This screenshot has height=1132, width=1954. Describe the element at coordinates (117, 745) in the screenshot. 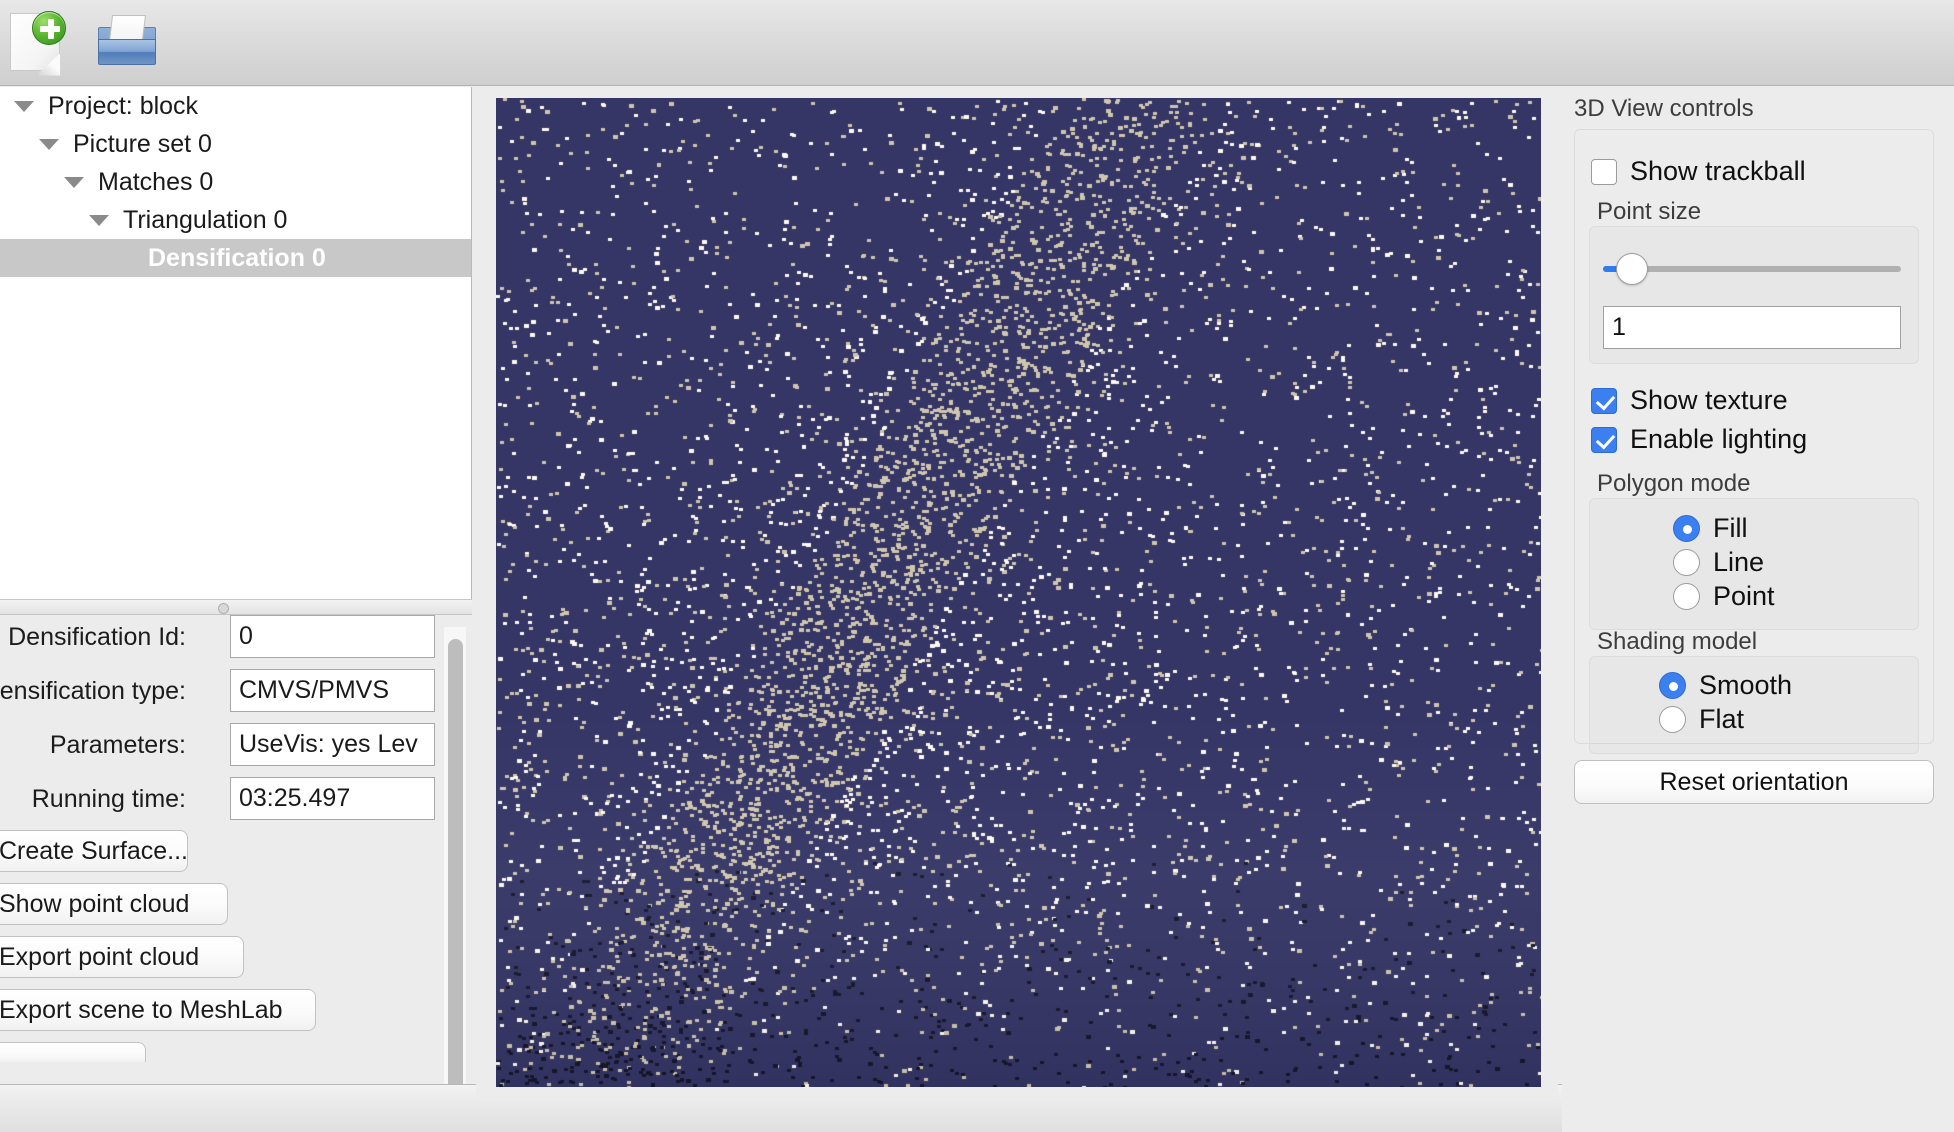

I see `field-label: Parameters:` at that location.